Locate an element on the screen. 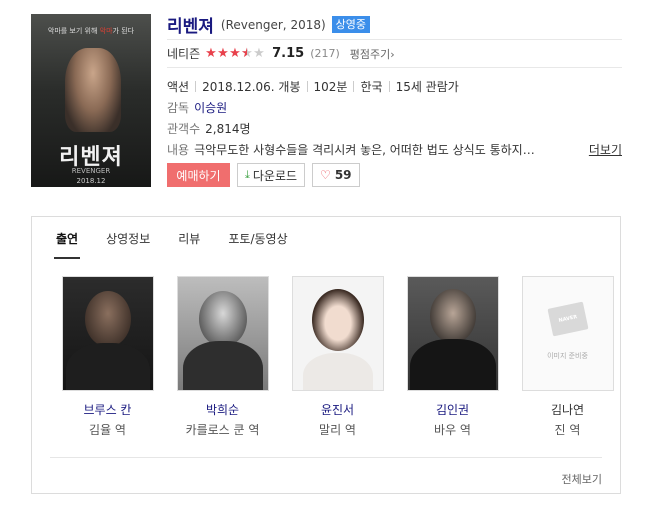 This screenshot has width=648, height=510. age-rating: 15세 관람가 is located at coordinates (427, 87).